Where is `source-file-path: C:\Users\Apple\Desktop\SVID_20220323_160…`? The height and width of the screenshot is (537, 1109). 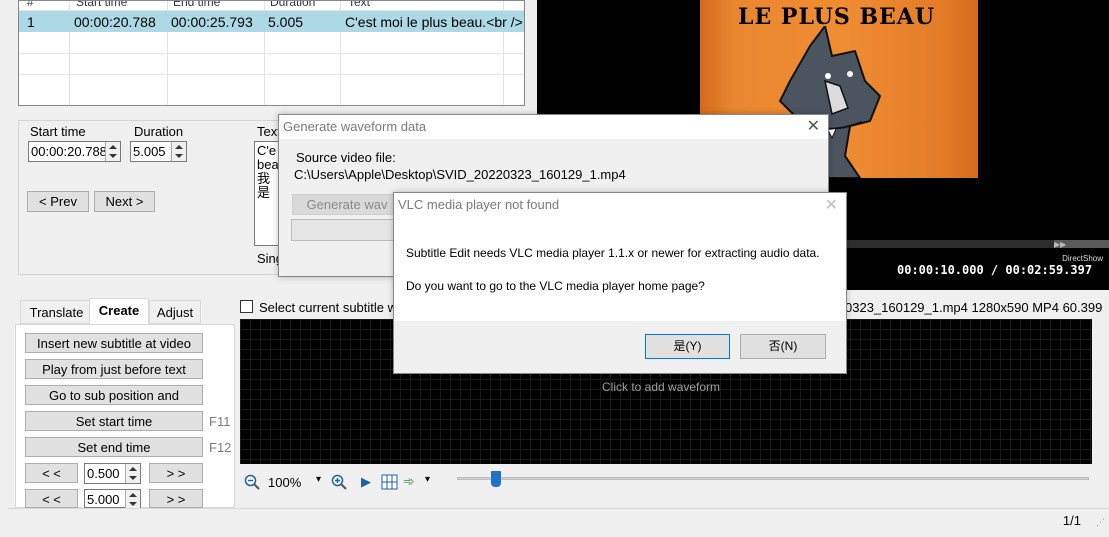
source-file-path: C:\Users\Apple\Desktop\SVID_20220323_160… is located at coordinates (460, 174).